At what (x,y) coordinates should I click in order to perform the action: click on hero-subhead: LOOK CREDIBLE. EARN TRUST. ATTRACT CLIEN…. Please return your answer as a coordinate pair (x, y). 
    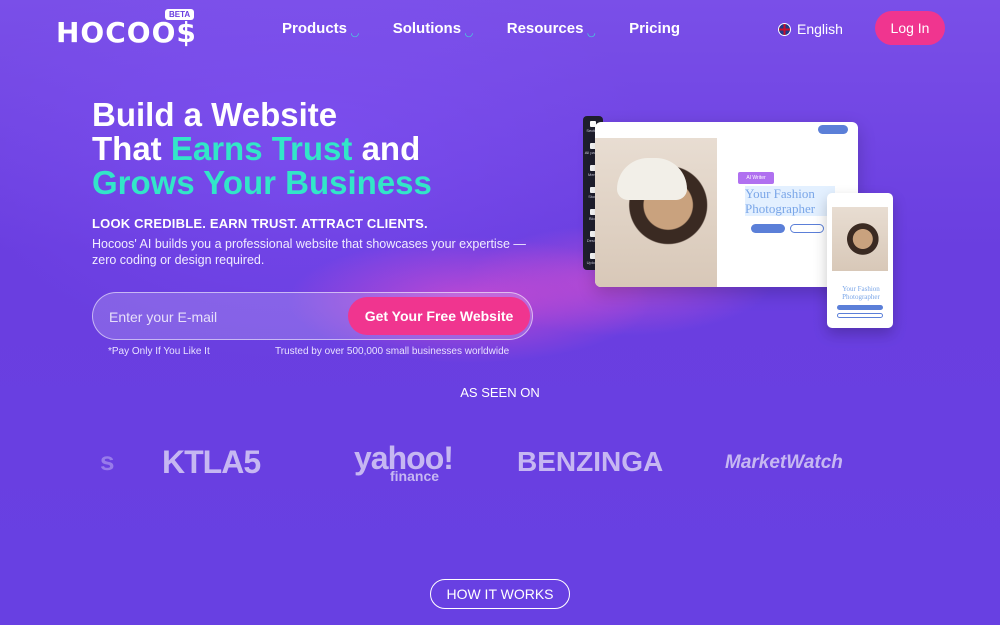
    Looking at the image, I should click on (260, 223).